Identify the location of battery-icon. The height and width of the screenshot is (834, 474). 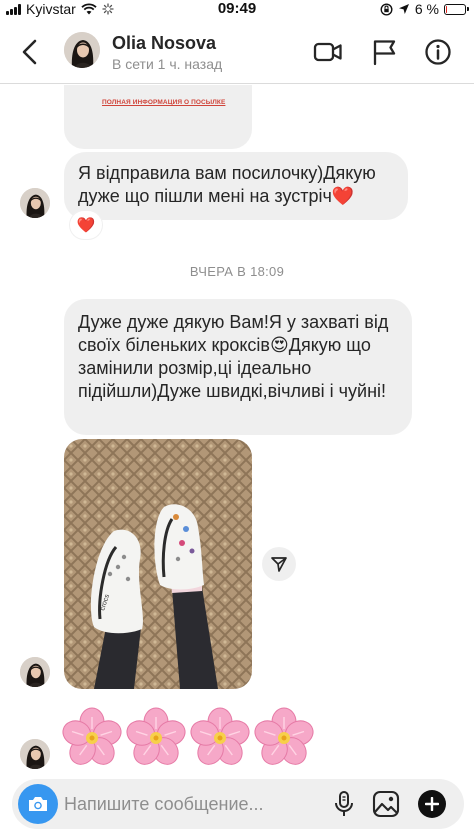
(456, 9).